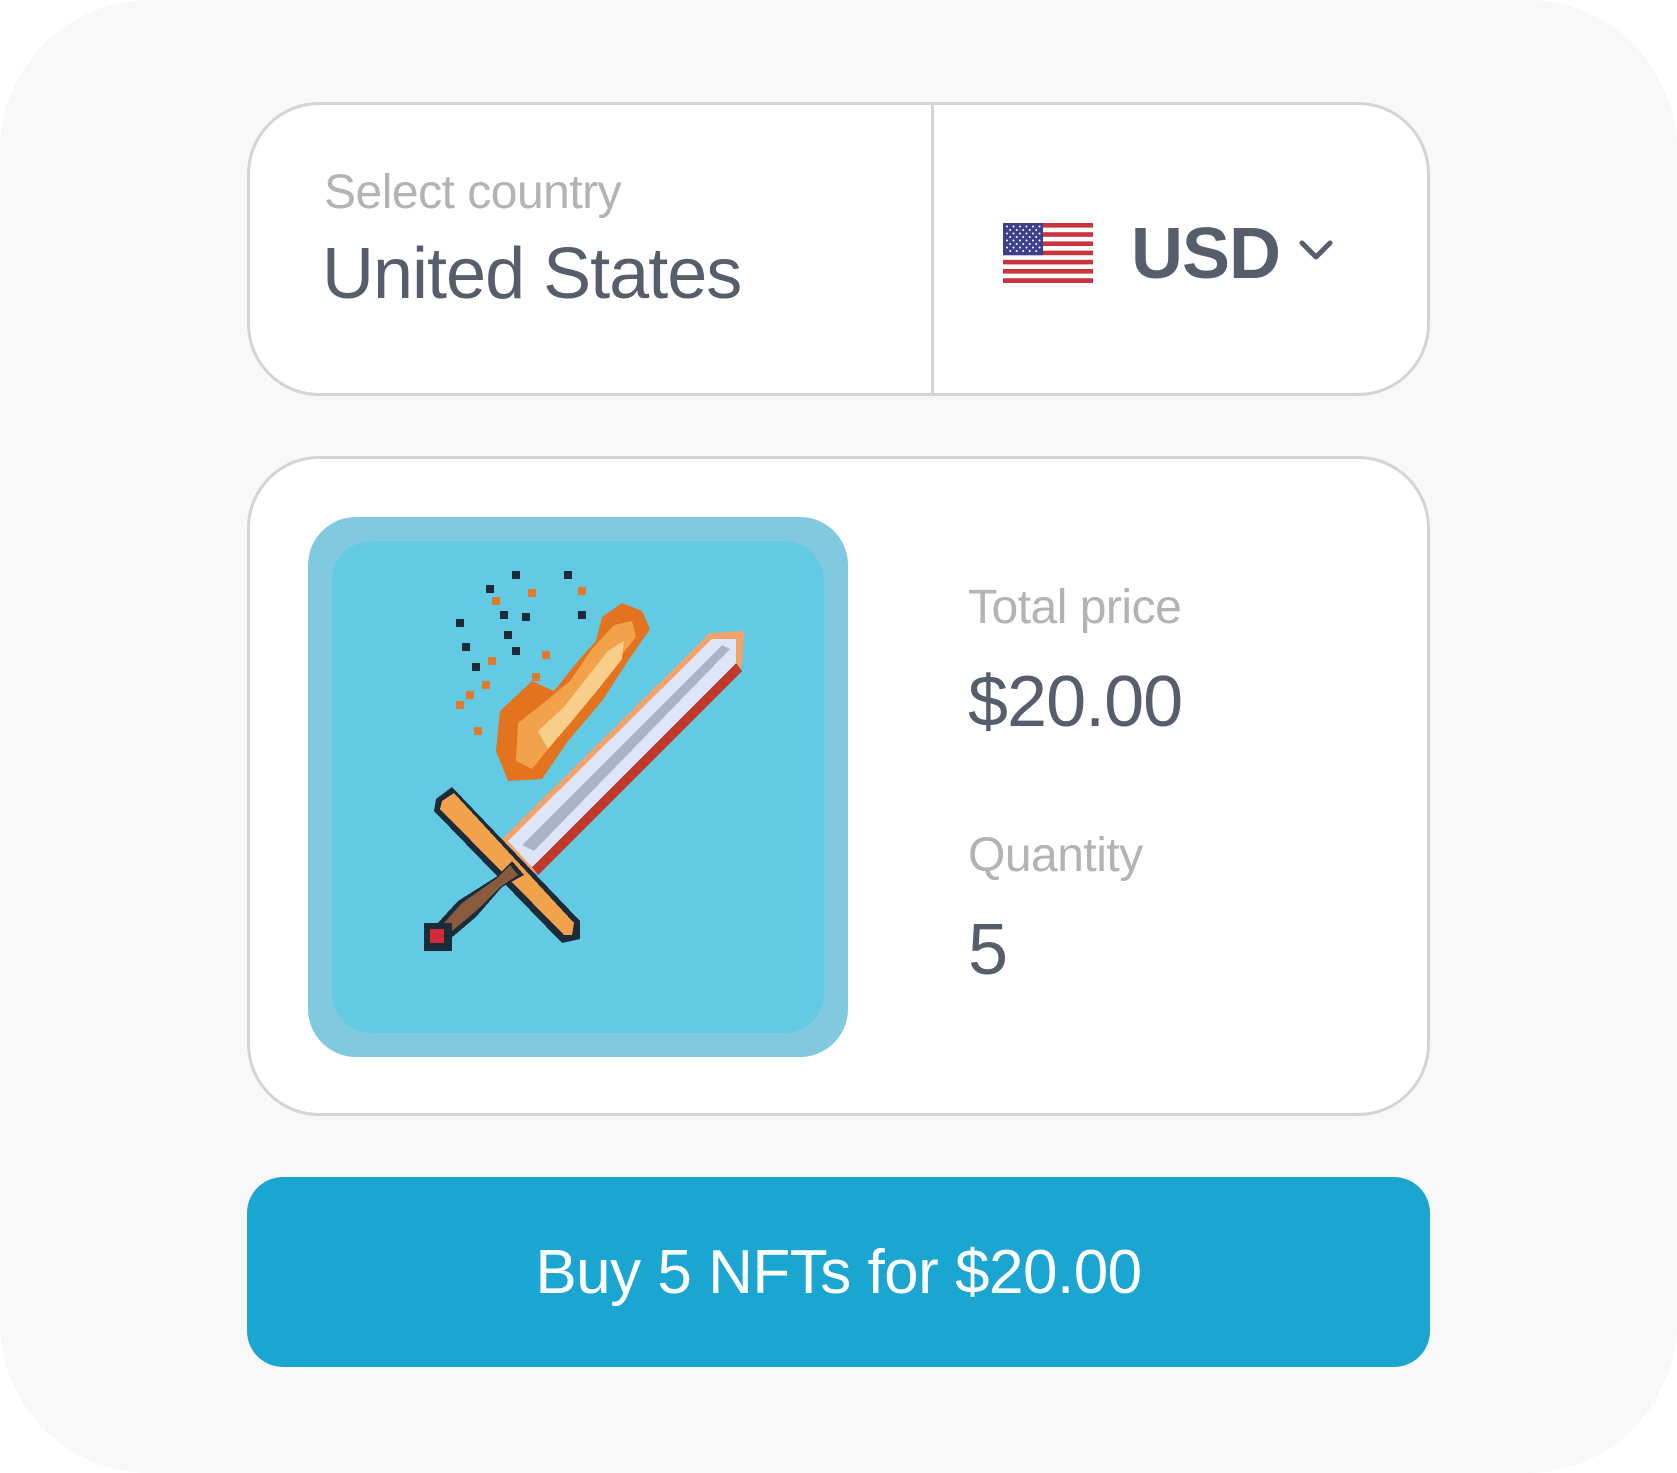 The width and height of the screenshot is (1677, 1473). Describe the element at coordinates (838, 1272) in the screenshot. I see `buy-button: Buy 5 NFTs for $20.00` at that location.